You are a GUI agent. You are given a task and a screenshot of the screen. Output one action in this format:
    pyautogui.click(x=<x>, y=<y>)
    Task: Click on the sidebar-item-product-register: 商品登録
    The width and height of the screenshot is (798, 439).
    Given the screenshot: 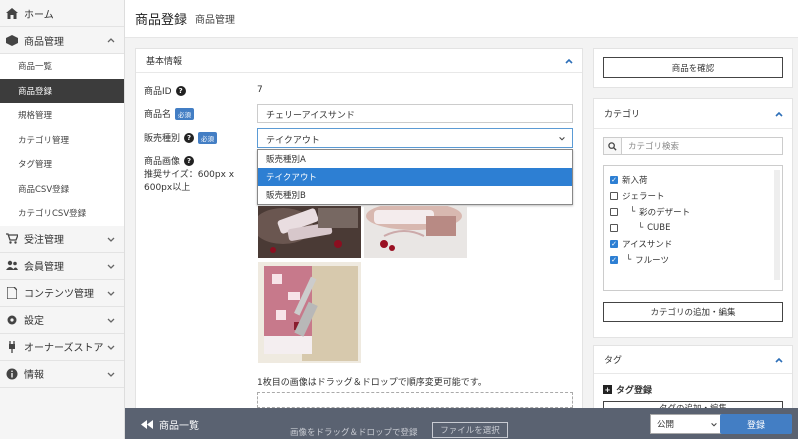 What is the action you would take?
    pyautogui.click(x=62, y=90)
    